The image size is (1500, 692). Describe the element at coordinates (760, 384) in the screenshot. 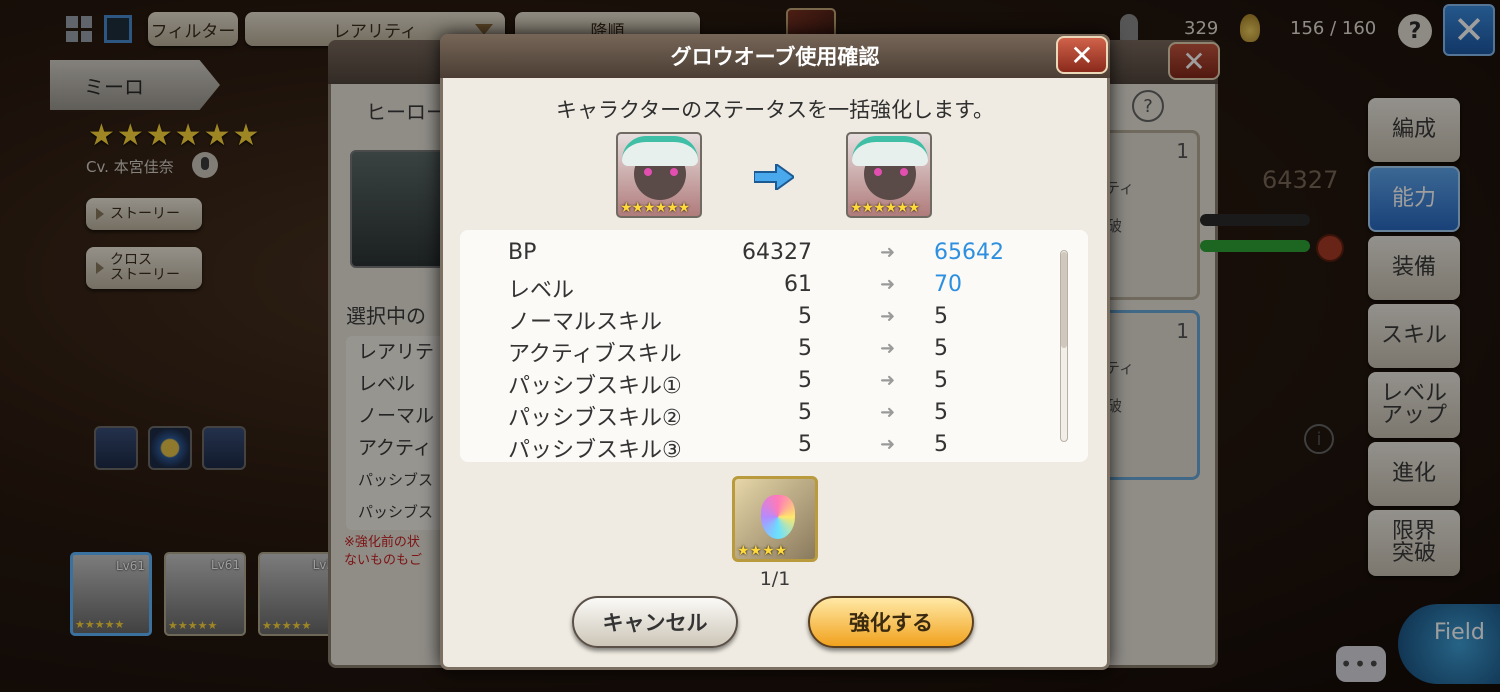

I see `stat-row: パッシブスキル① 5 ➜ 5` at that location.